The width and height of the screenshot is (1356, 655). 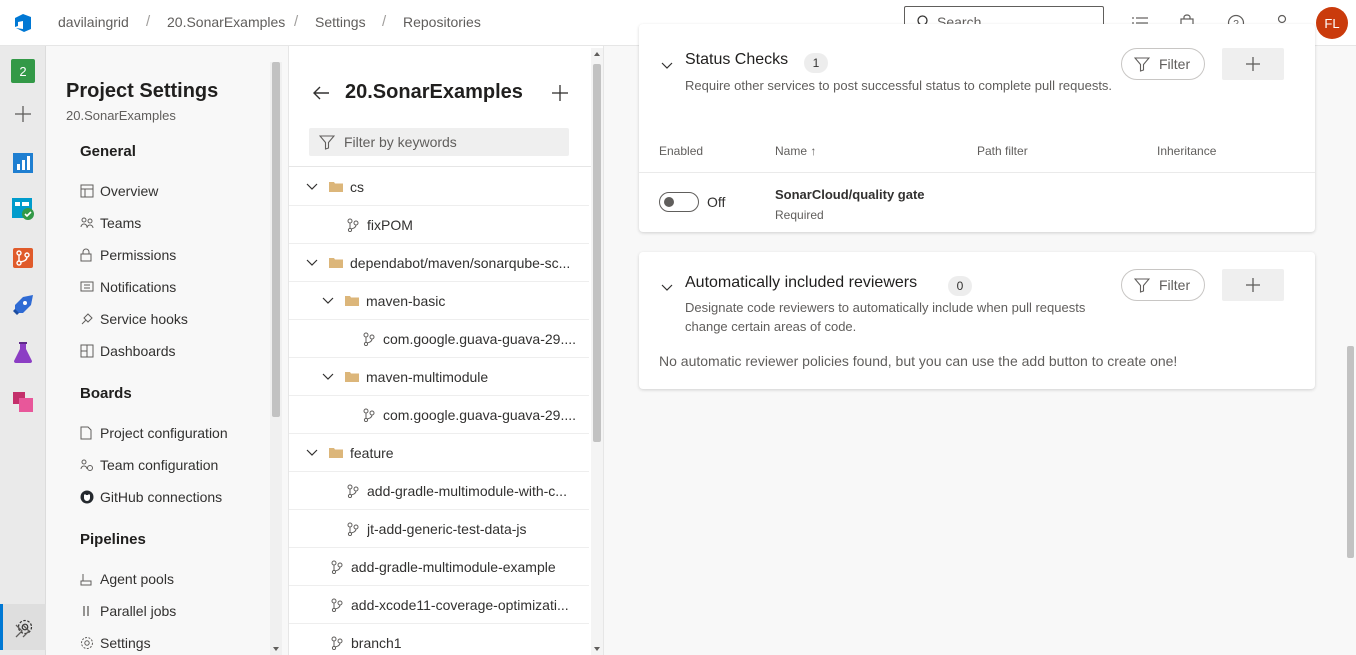 What do you see at coordinates (23, 353) in the screenshot?
I see `test-plans-icon` at bounding box center [23, 353].